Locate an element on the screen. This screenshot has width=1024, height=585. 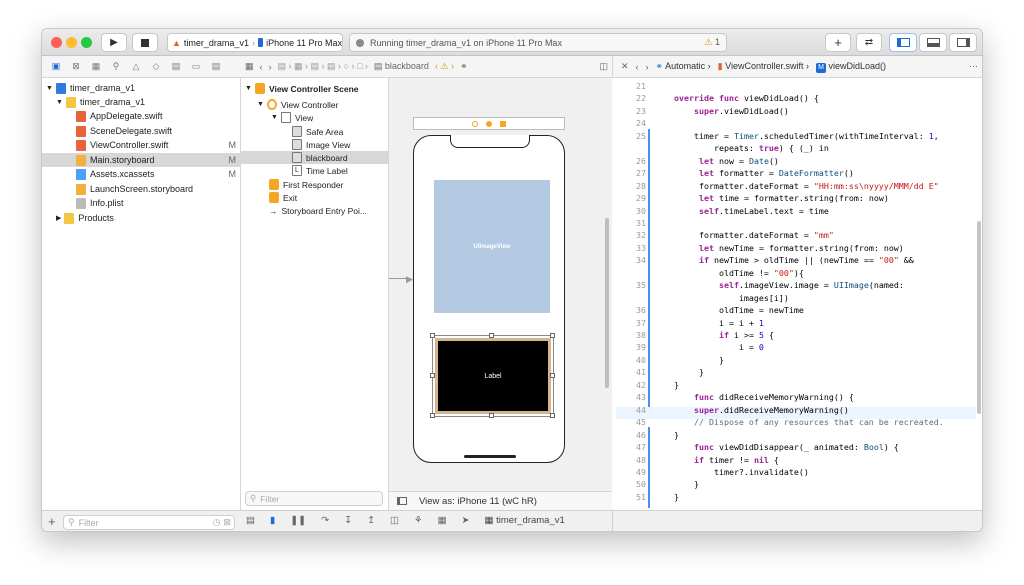
code-line: let formatter = DateFormatter() is located at coordinates (764, 173).